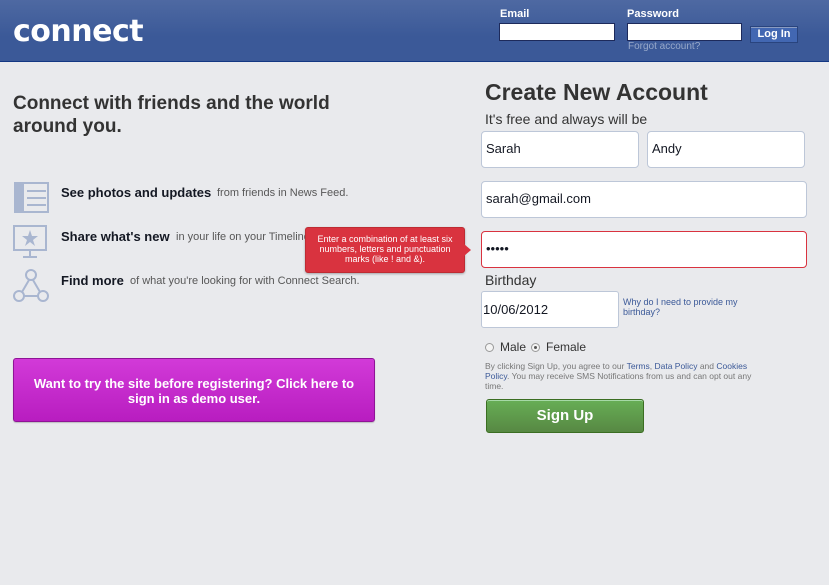  I want to click on male-label: Male, so click(513, 347).